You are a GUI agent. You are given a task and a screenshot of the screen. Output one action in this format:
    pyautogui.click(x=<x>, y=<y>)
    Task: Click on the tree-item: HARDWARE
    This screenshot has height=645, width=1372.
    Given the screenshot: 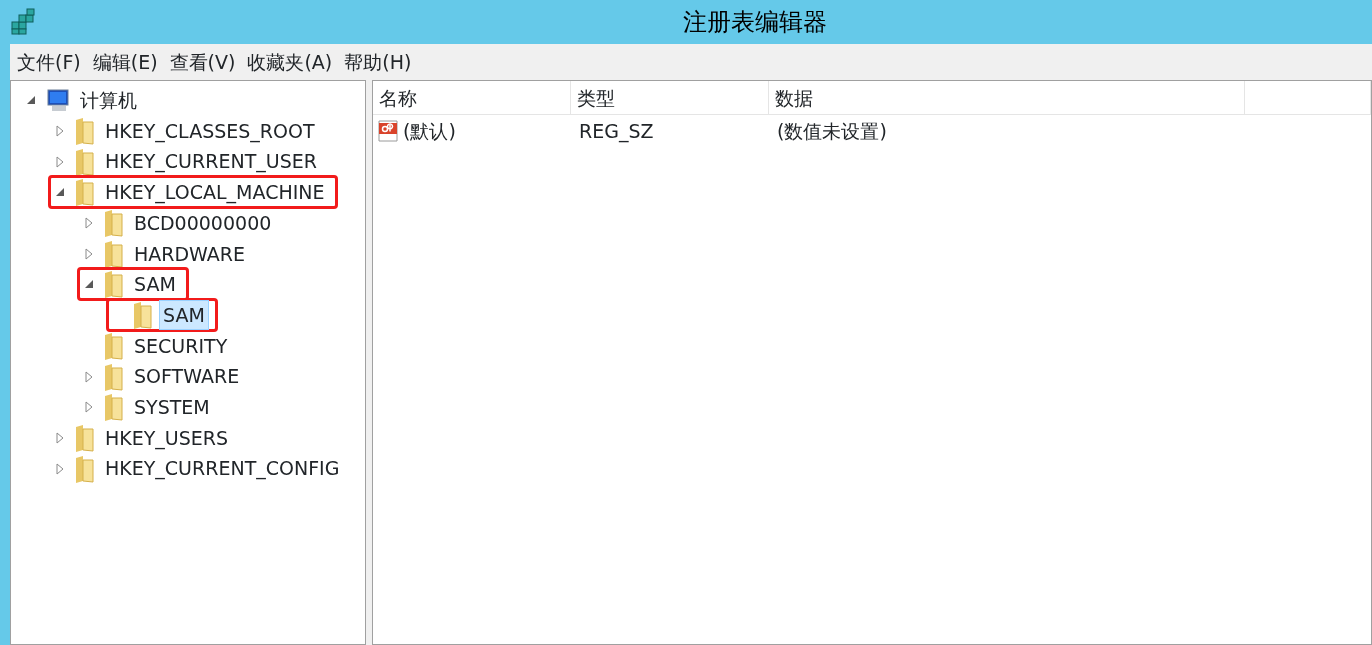 What is the action you would take?
    pyautogui.click(x=190, y=254)
    